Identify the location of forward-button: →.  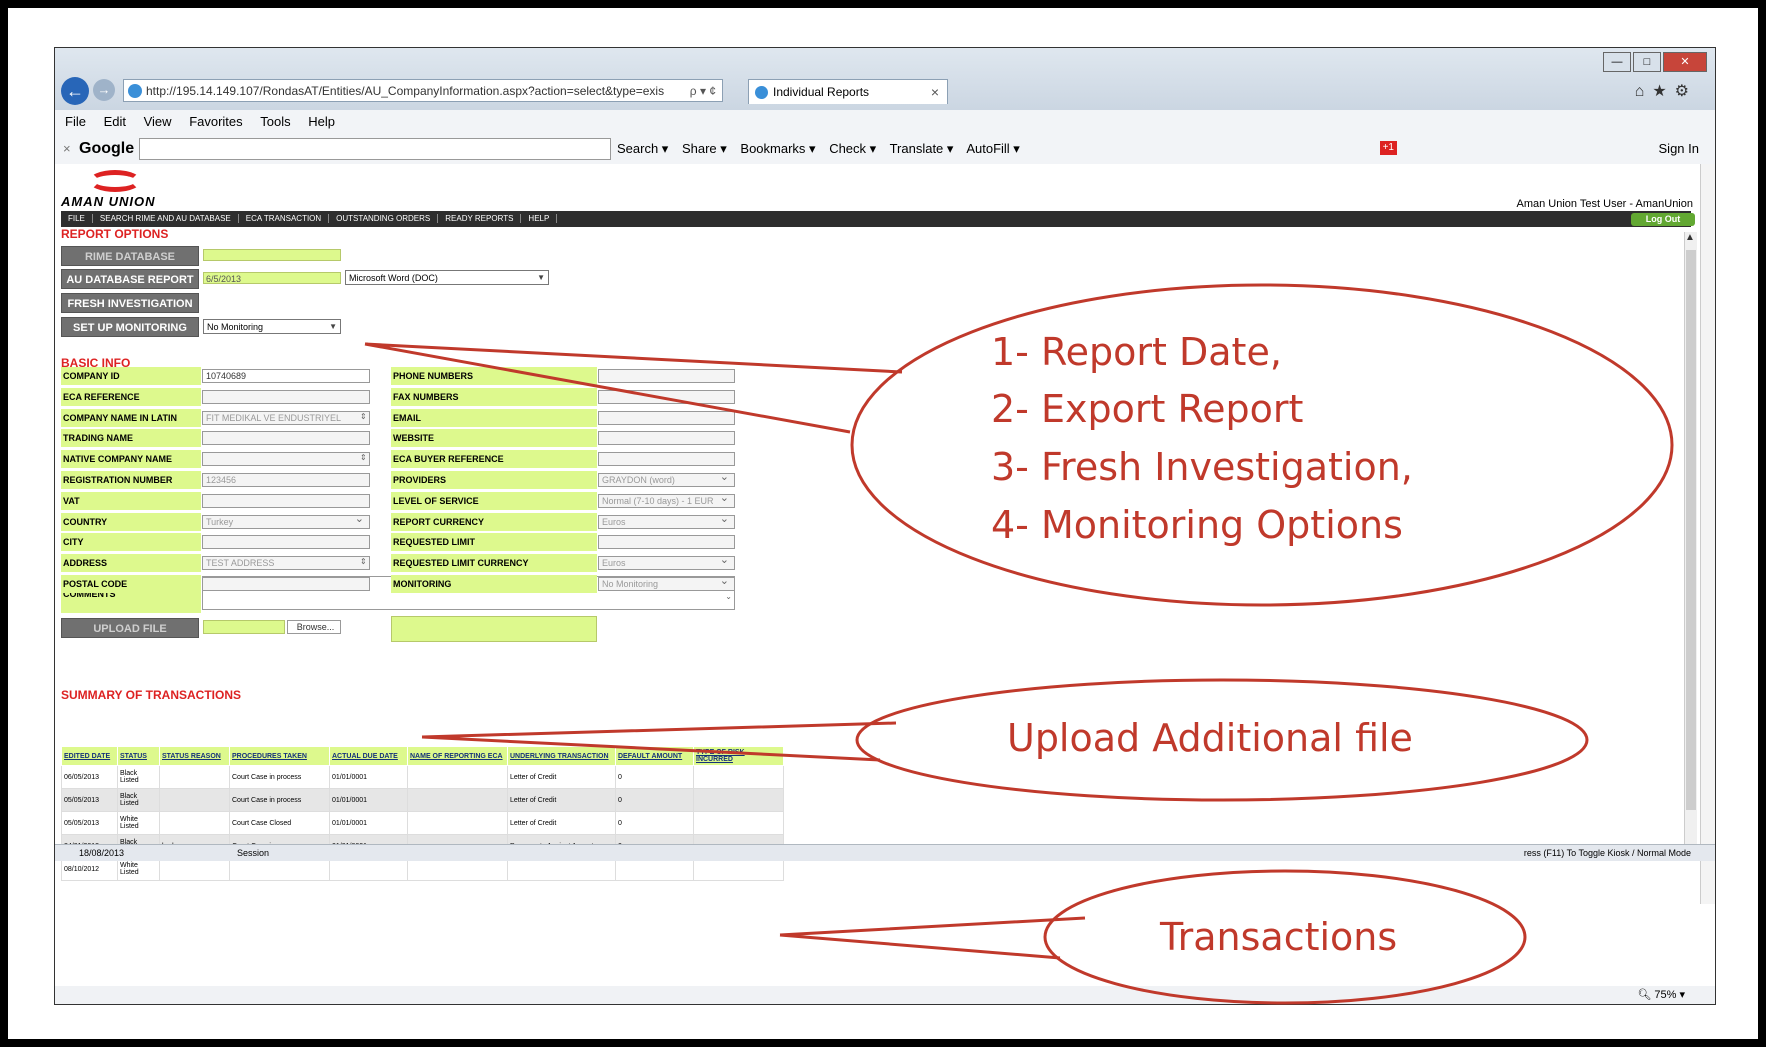
(104, 90).